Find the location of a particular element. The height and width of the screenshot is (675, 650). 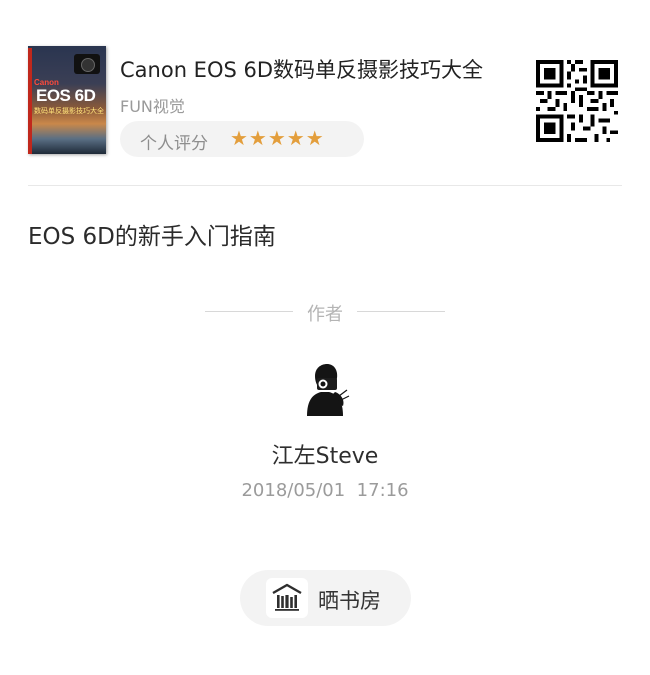

qr-code-icon is located at coordinates (577, 101).